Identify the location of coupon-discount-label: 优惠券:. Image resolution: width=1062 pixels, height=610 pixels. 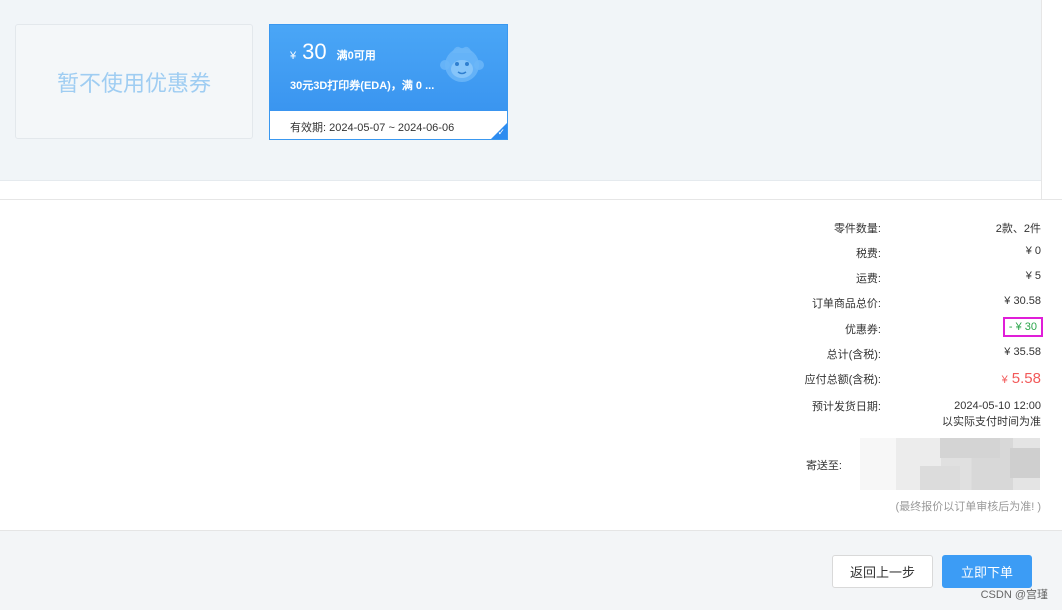
(862, 330).